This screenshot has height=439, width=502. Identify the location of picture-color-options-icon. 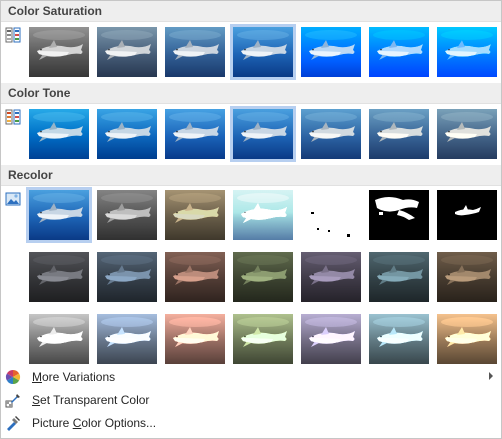
(13, 423).